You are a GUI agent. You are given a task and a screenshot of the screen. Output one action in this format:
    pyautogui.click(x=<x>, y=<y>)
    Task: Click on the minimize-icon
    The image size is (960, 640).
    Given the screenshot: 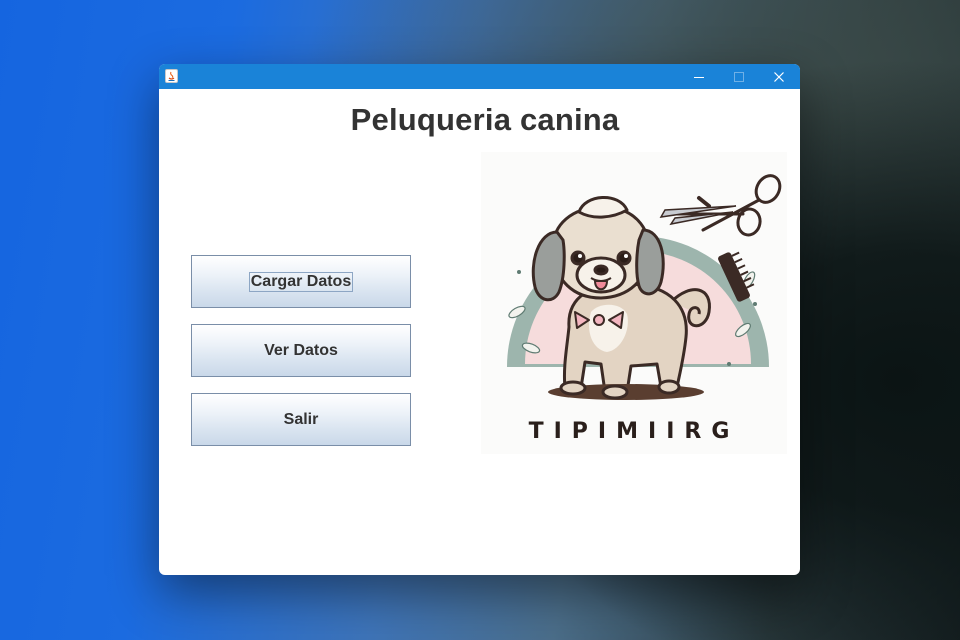 What is the action you would take?
    pyautogui.click(x=699, y=77)
    